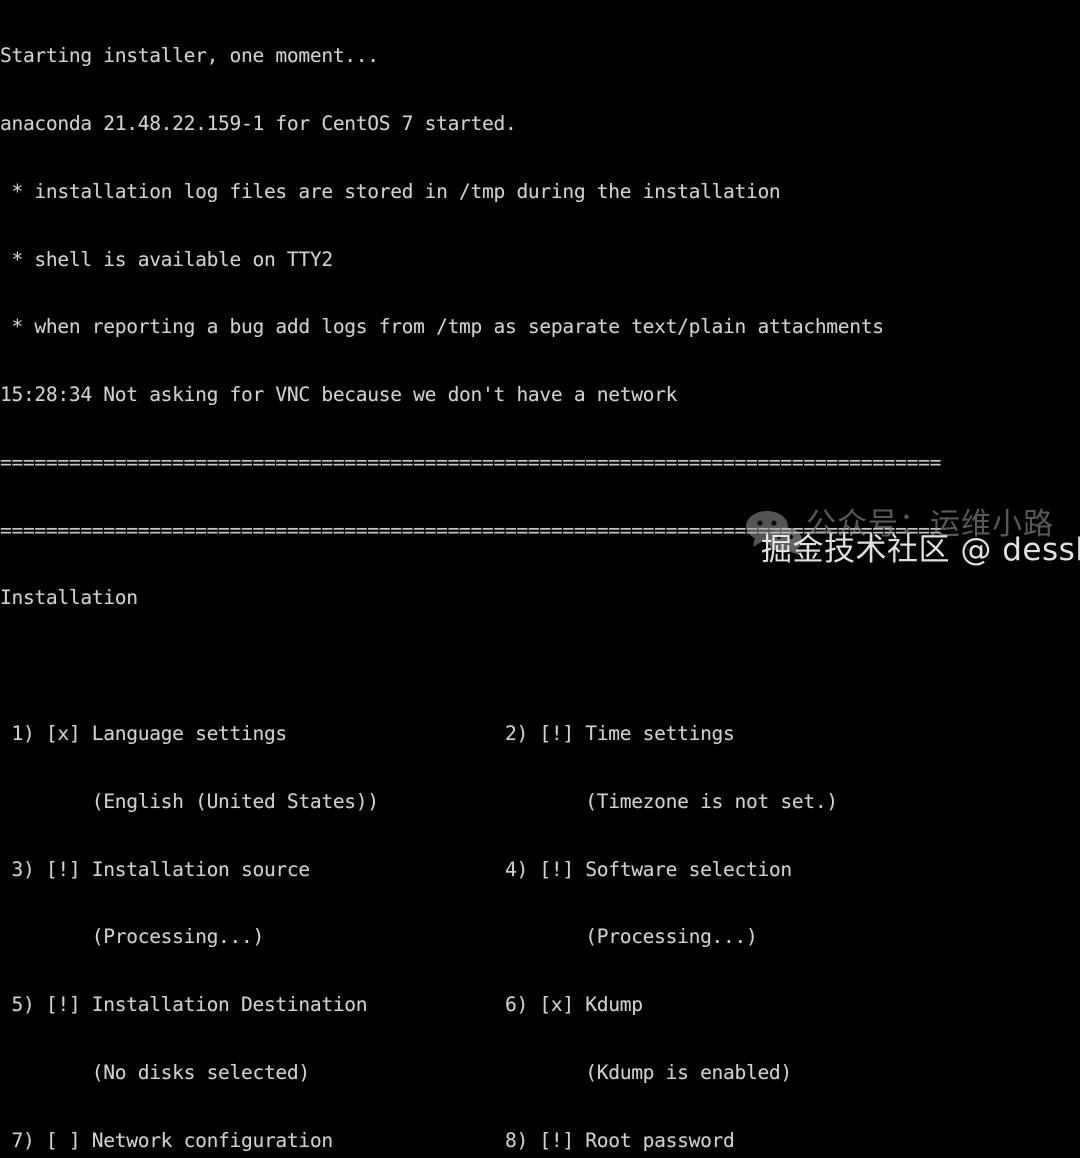 Image resolution: width=1080 pixels, height=1158 pixels. I want to click on page-title: Installation, so click(69, 598).